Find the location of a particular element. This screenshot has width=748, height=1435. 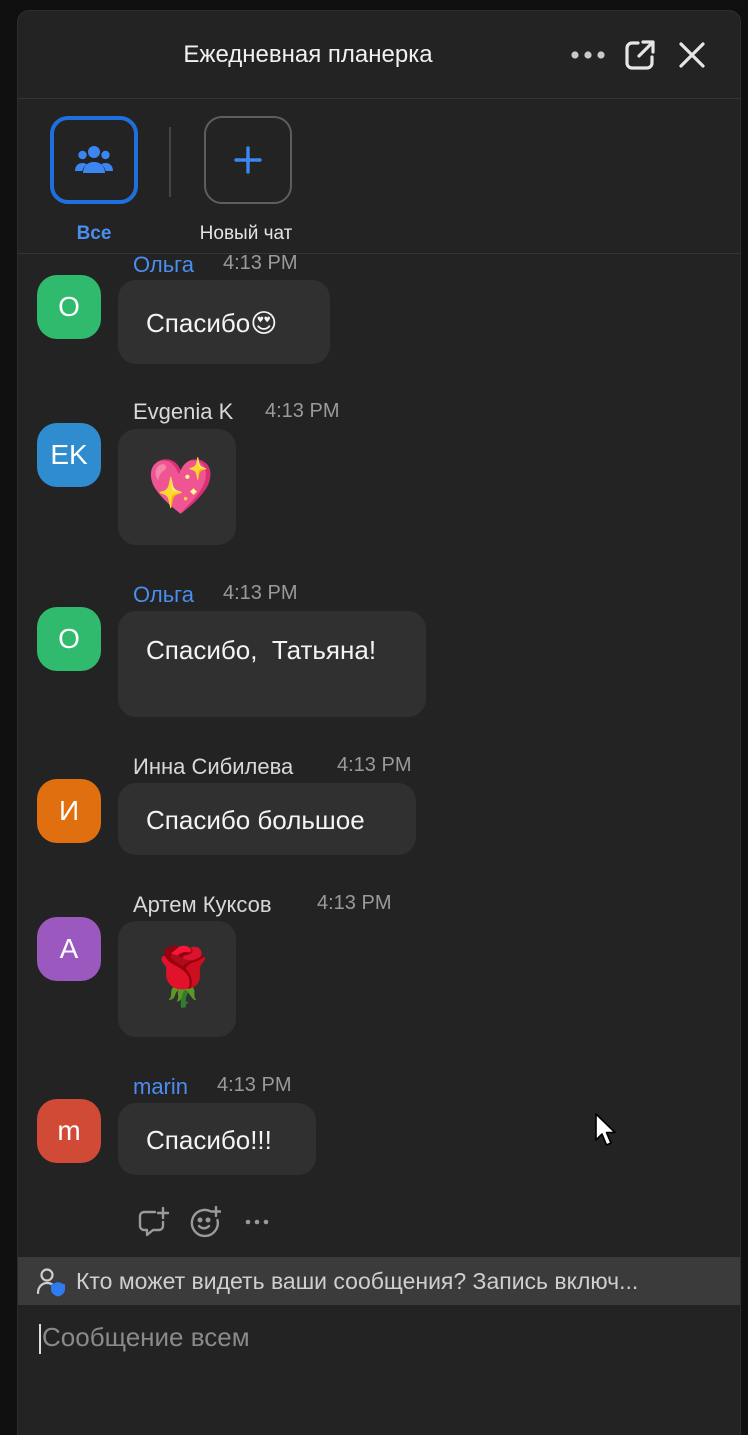

message-actions is located at coordinates (203, 1222).